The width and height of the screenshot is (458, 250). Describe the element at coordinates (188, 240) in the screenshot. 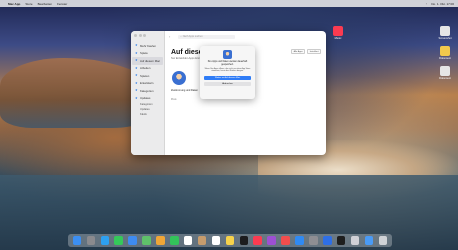

I see `calendar-icon` at that location.